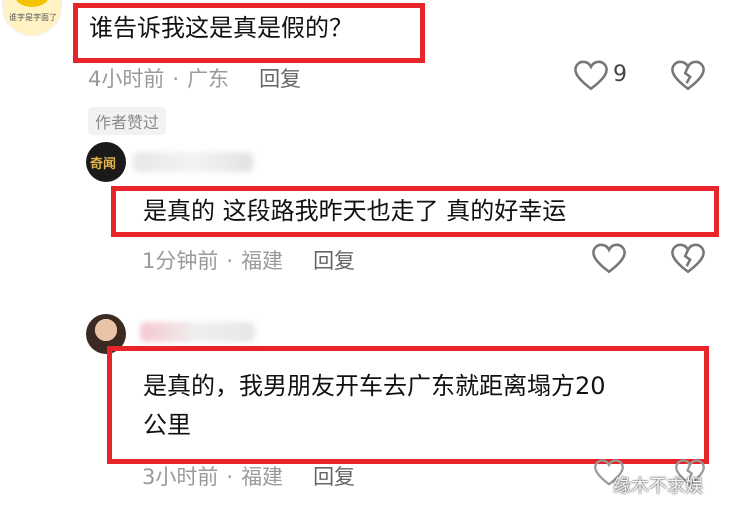 The width and height of the screenshot is (730, 507). I want to click on comment-time: 4小时前, so click(126, 79).